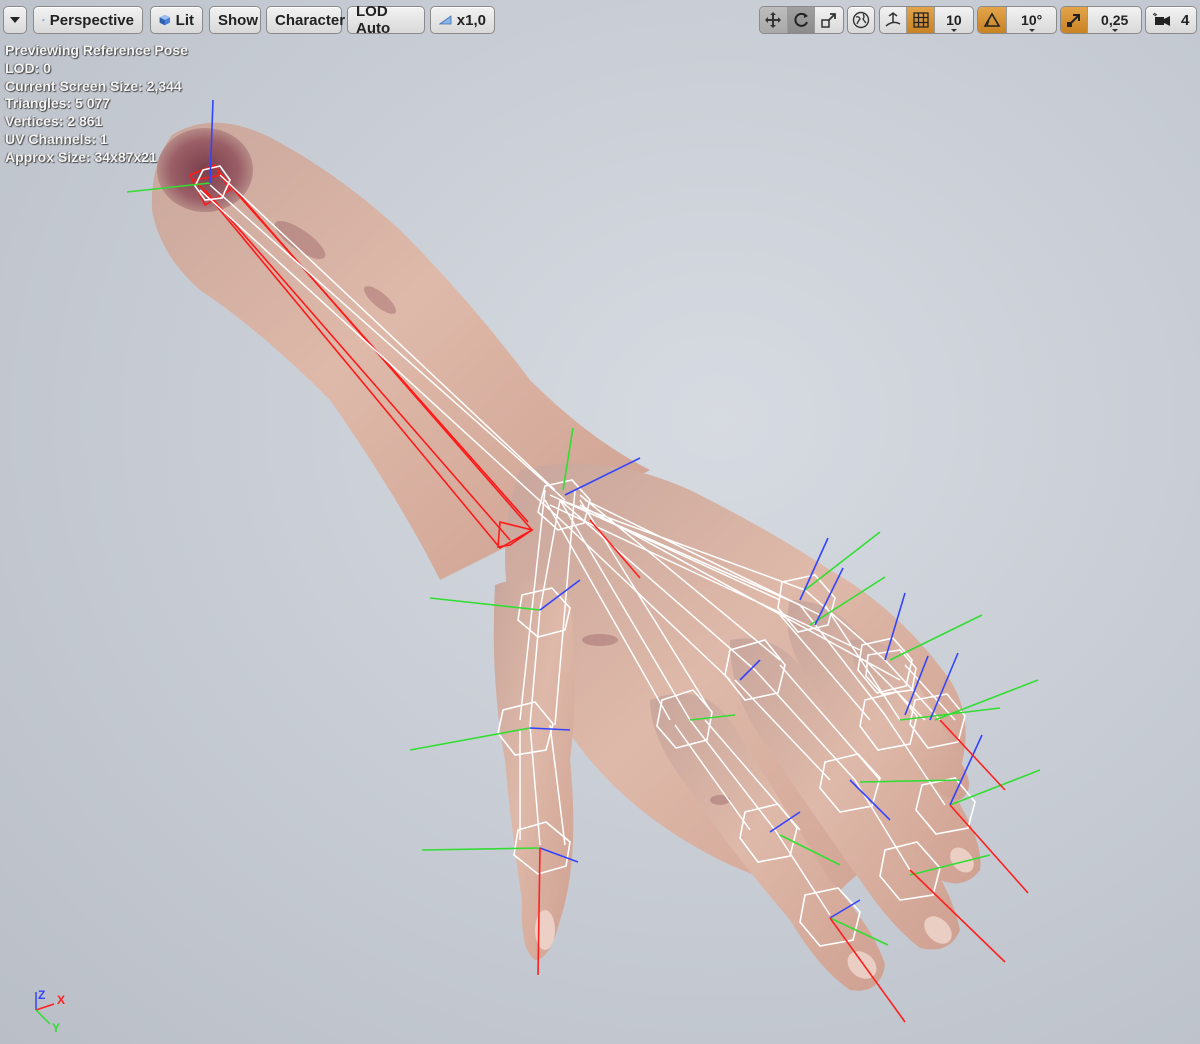 The height and width of the screenshot is (1044, 1200). I want to click on translate-icon, so click(773, 20).